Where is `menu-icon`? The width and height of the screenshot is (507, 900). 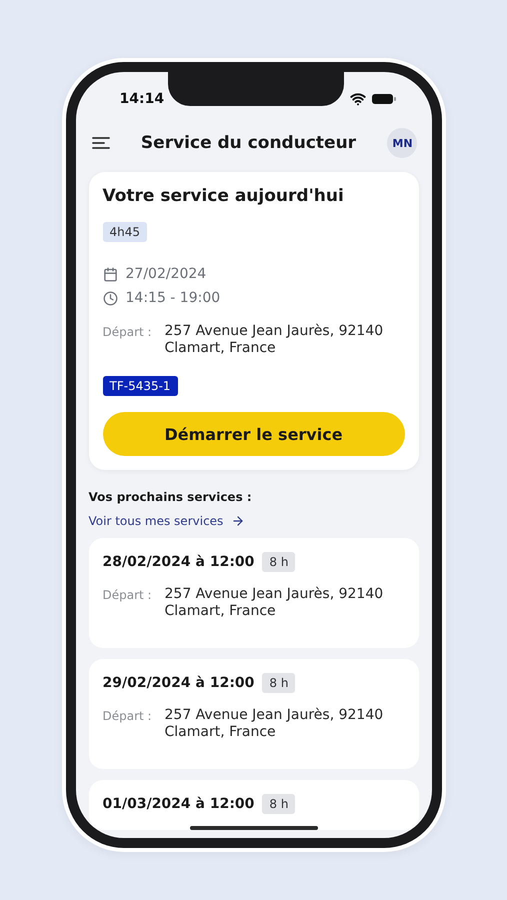
menu-icon is located at coordinates (101, 143).